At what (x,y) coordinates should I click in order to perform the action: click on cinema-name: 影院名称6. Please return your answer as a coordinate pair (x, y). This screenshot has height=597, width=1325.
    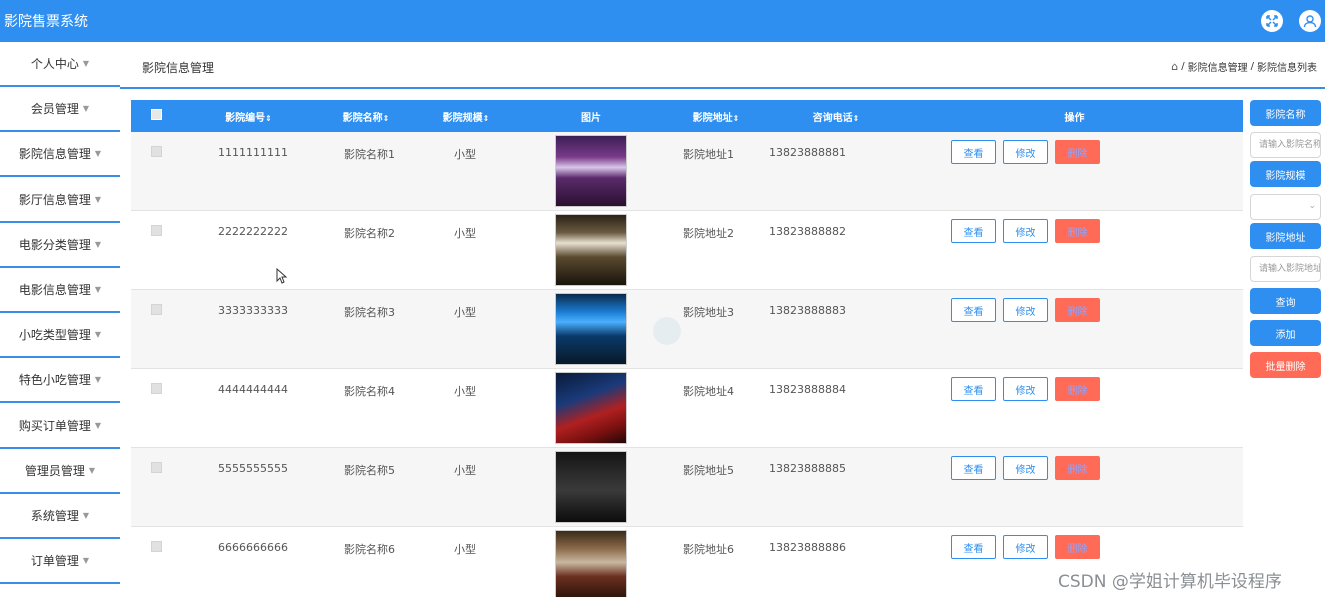
    Looking at the image, I should click on (369, 549).